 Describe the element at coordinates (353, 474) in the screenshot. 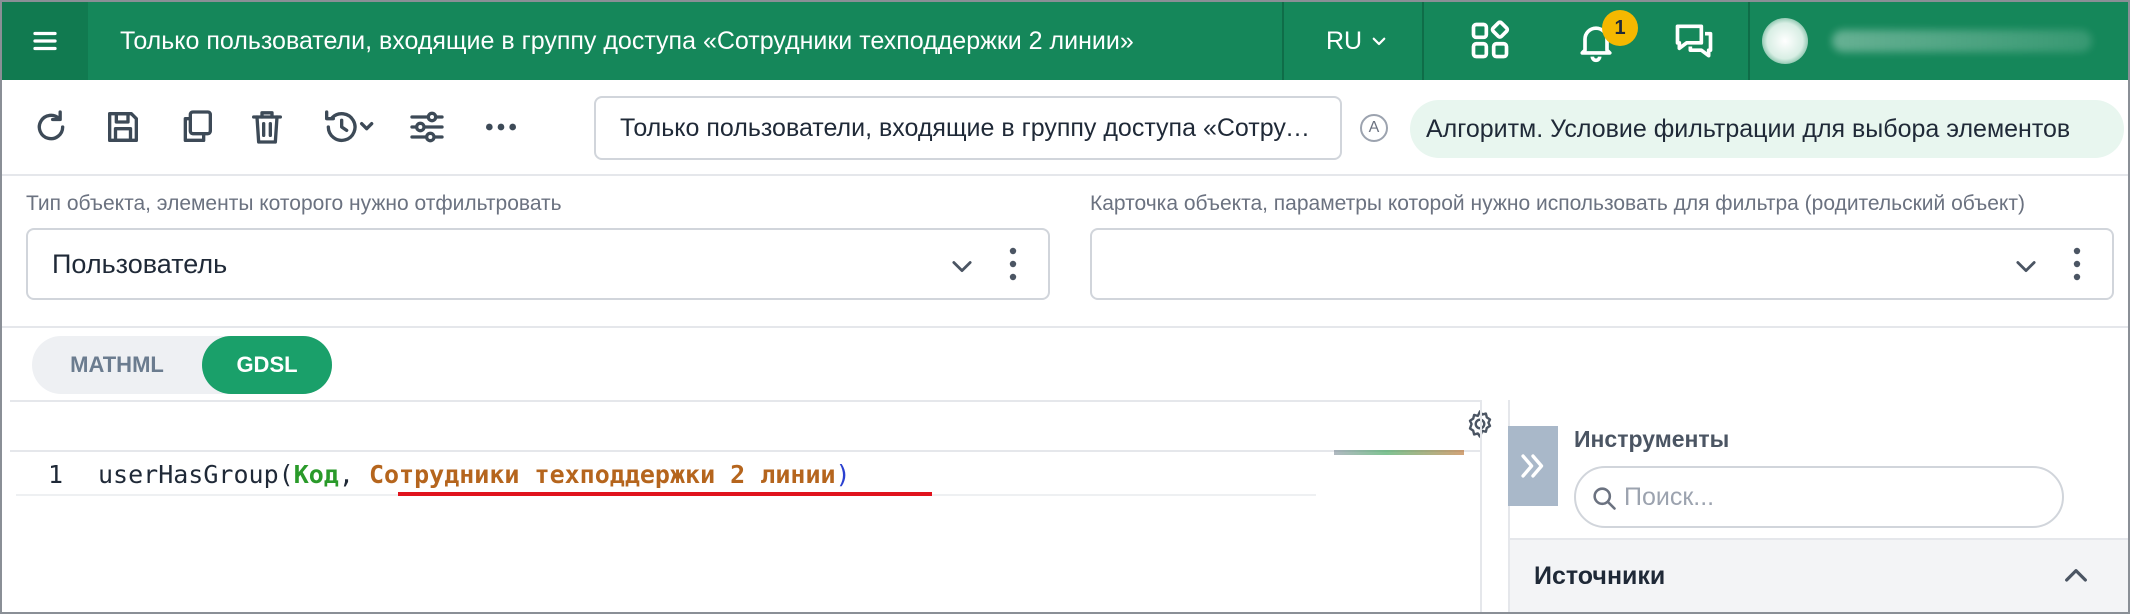

I see `code-comma: ,` at that location.